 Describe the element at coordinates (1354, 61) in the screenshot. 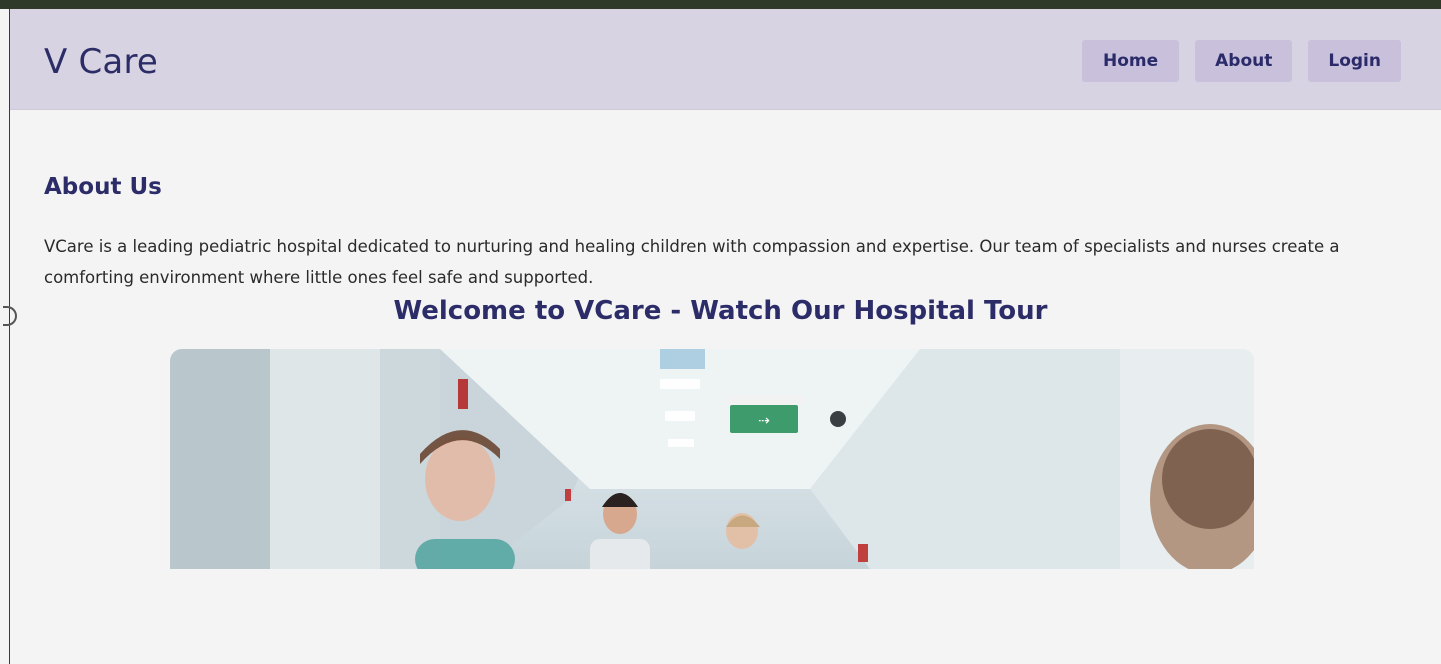

I see `nav-login-button: Login` at that location.